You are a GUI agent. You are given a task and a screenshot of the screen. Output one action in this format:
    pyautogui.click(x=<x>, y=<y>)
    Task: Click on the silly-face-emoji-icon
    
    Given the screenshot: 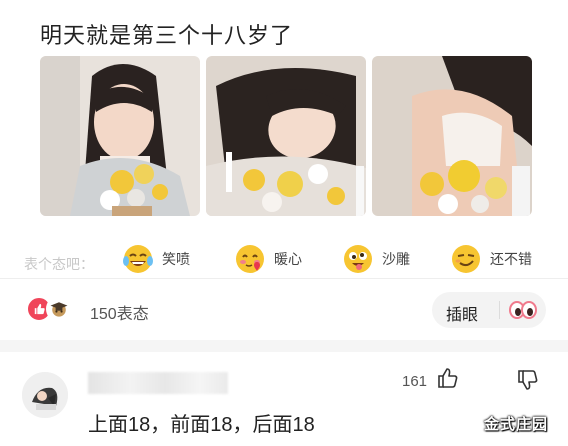 What is the action you would take?
    pyautogui.click(x=358, y=259)
    